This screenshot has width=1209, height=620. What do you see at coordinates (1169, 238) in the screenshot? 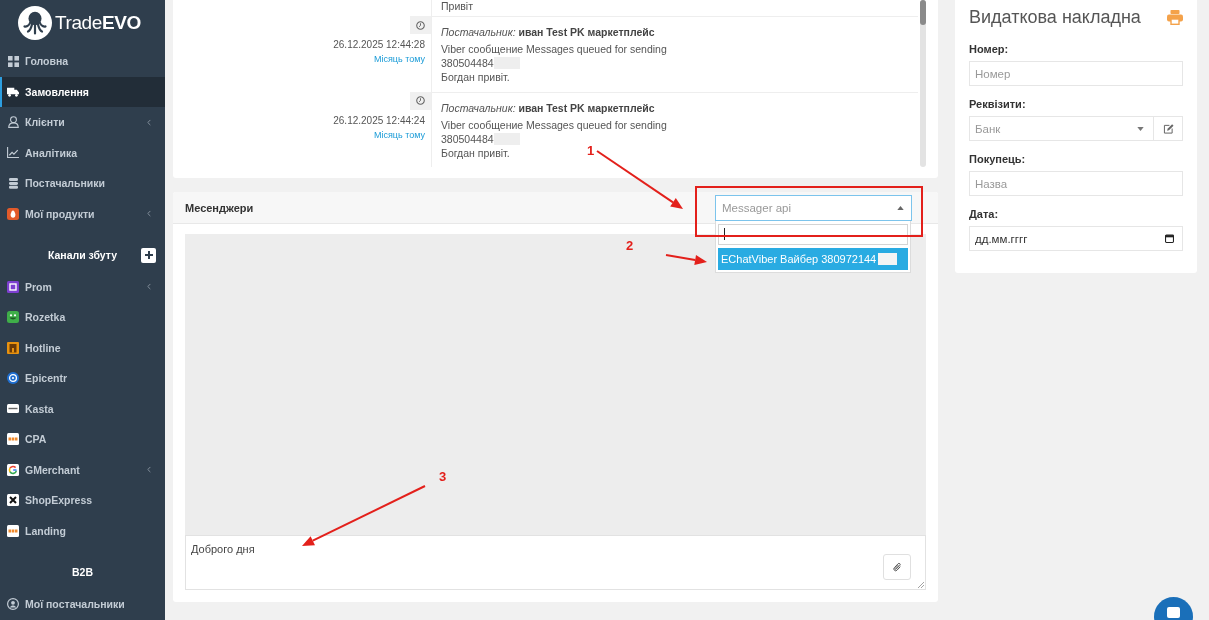
I see `calendar-icon` at bounding box center [1169, 238].